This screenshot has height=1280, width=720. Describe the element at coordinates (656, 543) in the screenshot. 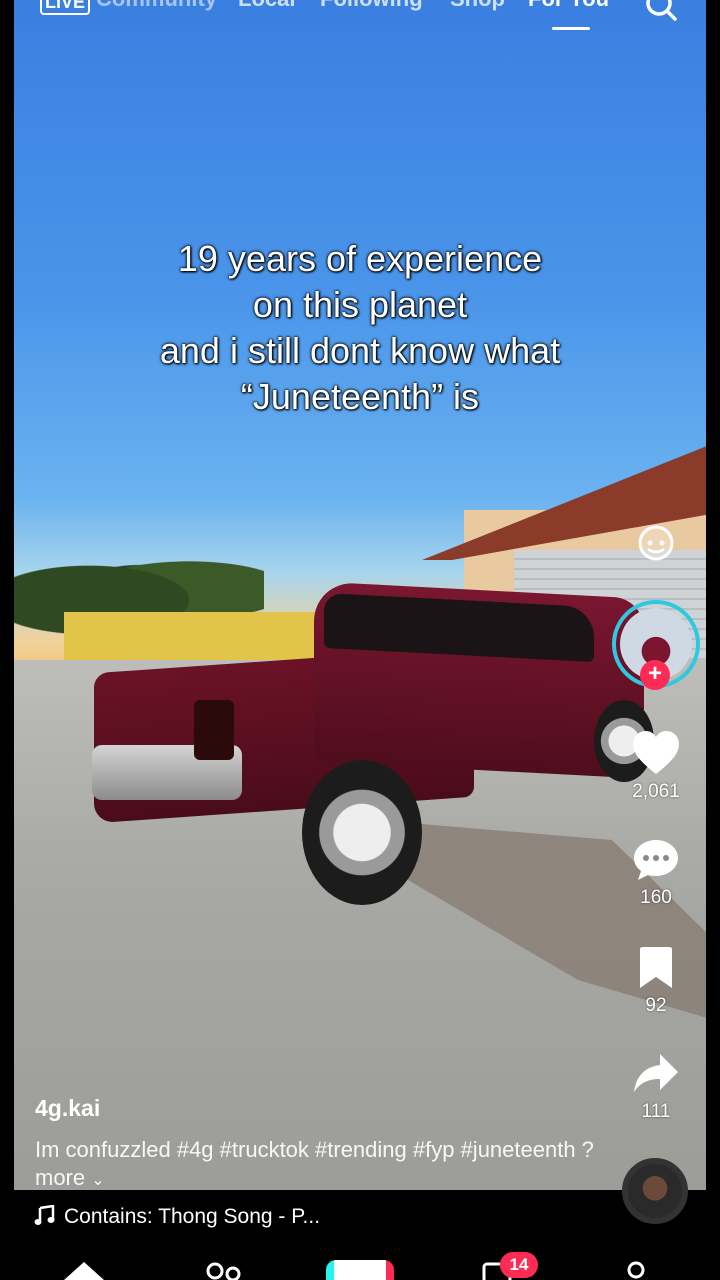

I see `effect-icon` at that location.